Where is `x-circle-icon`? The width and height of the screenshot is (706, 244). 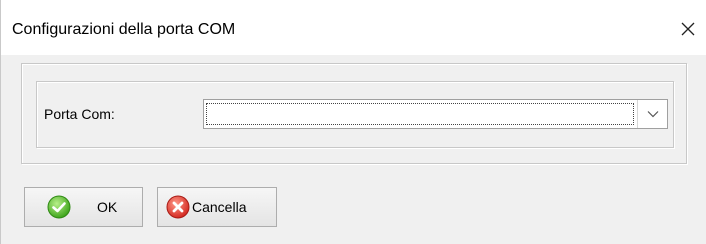 x-circle-icon is located at coordinates (178, 207).